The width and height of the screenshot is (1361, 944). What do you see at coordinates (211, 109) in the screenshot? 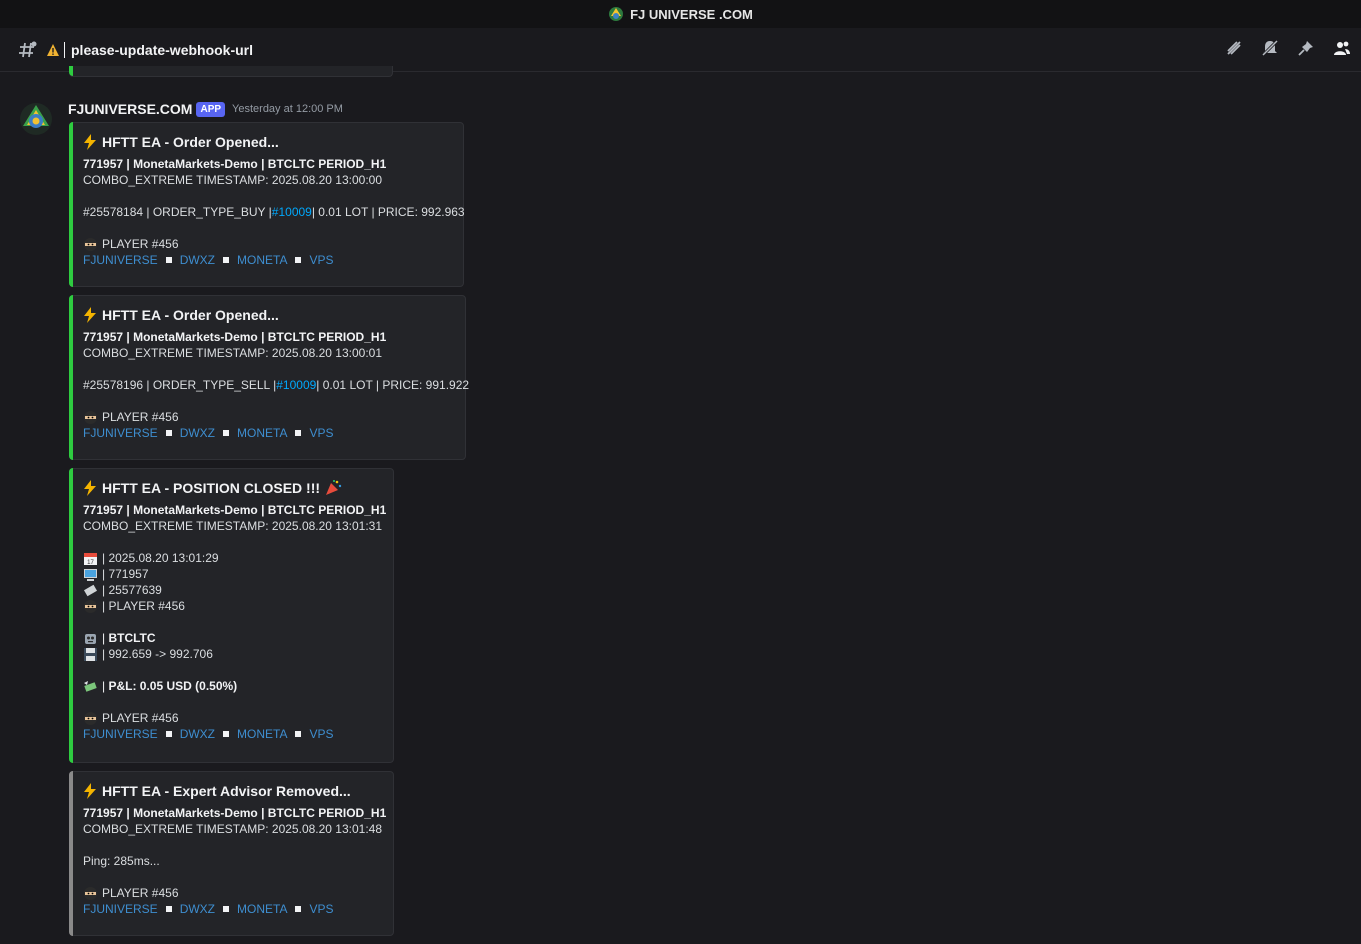
I see `app-badge: APP` at bounding box center [211, 109].